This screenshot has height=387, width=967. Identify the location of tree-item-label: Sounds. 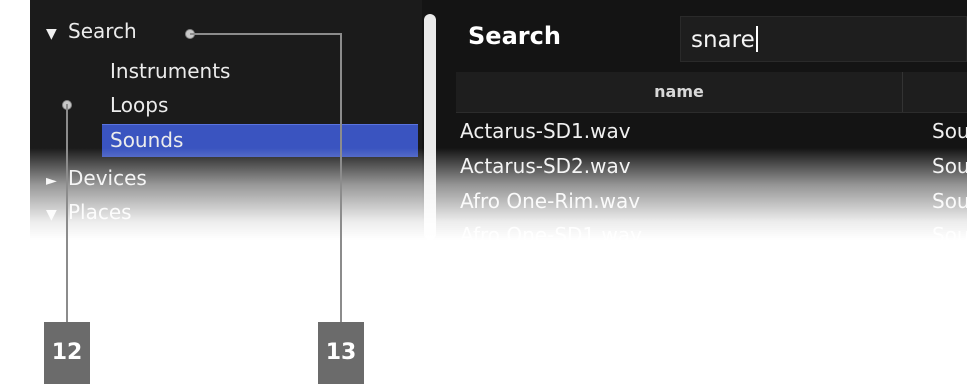
(147, 140).